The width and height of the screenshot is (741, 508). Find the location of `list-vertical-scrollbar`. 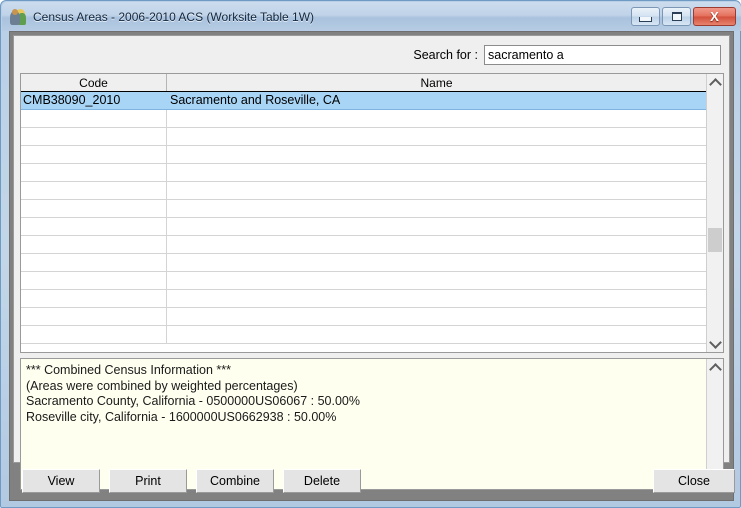

list-vertical-scrollbar is located at coordinates (714, 213).